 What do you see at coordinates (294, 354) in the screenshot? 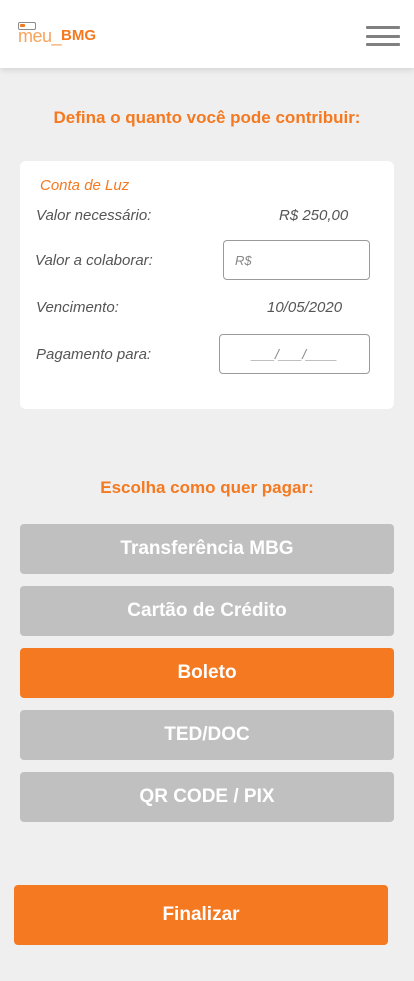
I see `payment-date-input` at bounding box center [294, 354].